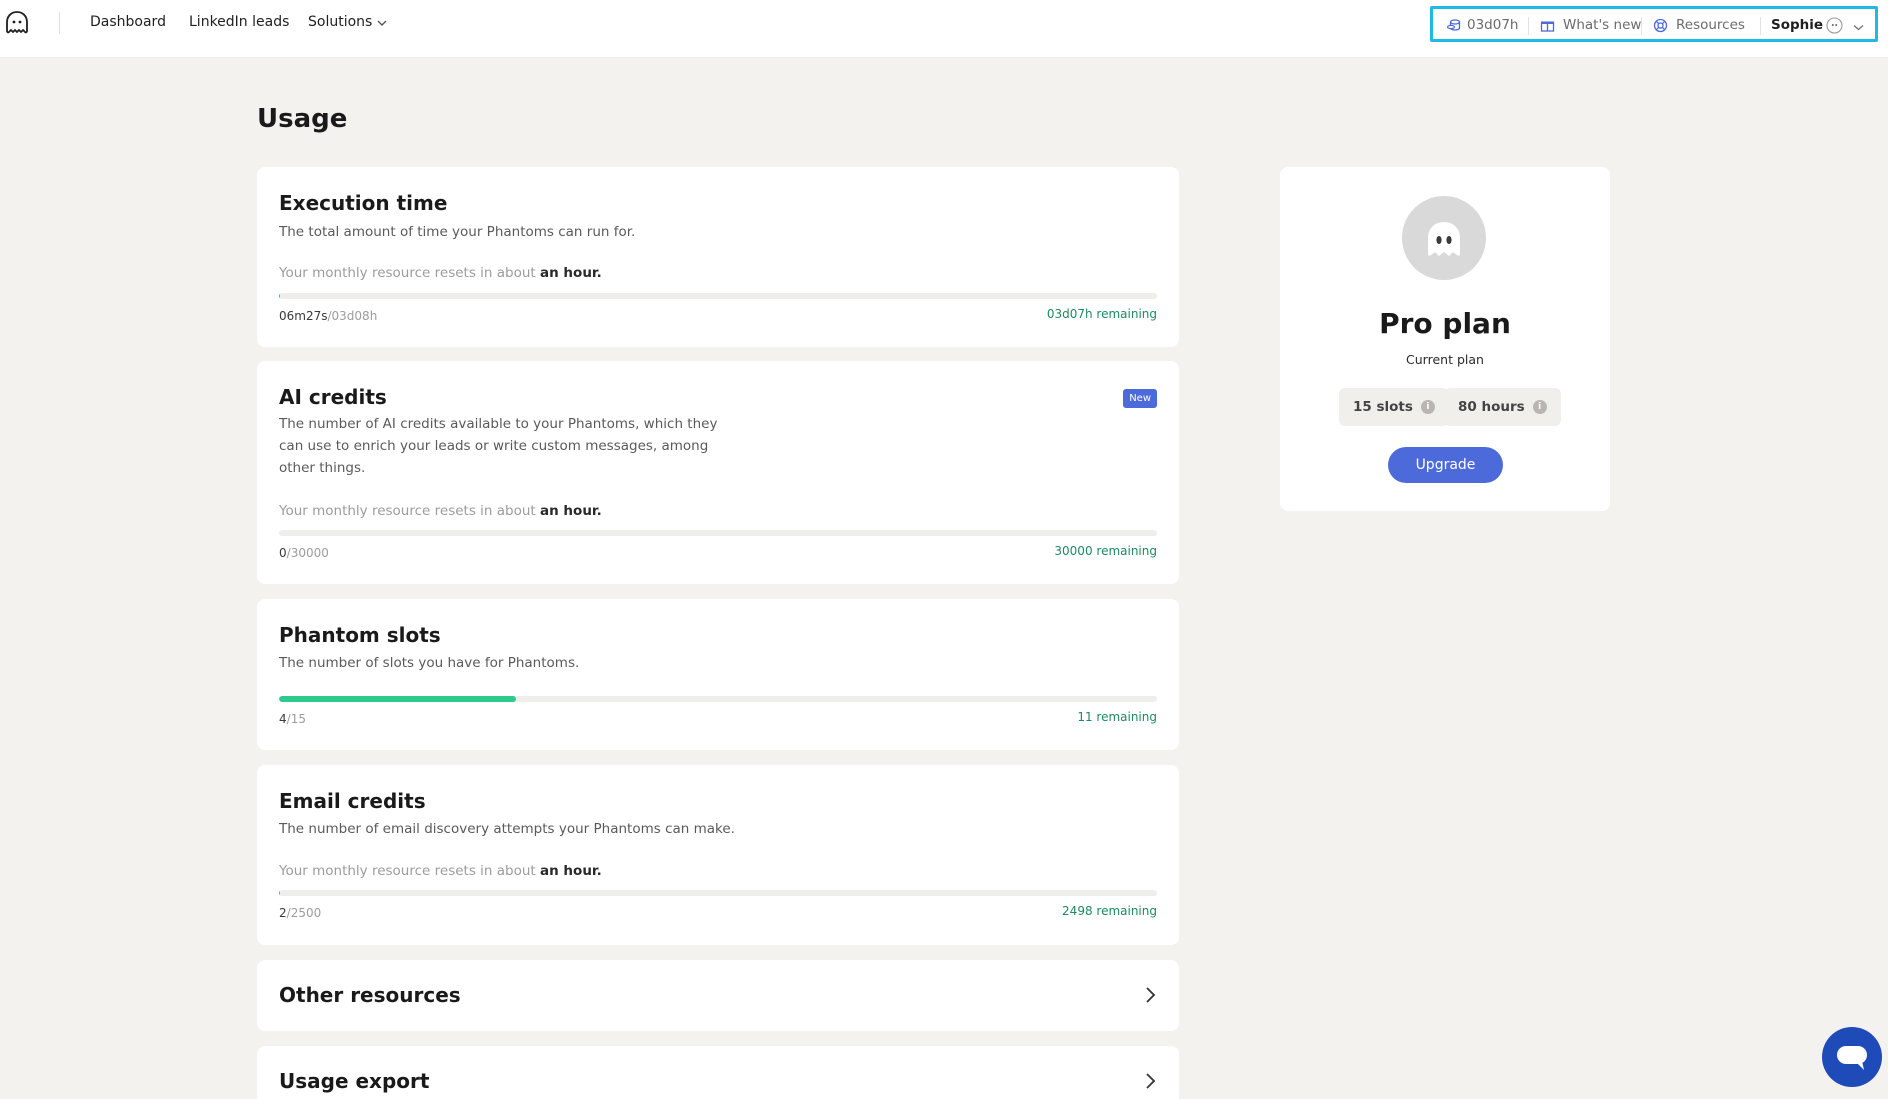 The height and width of the screenshot is (1099, 1888). I want to click on chat-widget-button, so click(1852, 1057).